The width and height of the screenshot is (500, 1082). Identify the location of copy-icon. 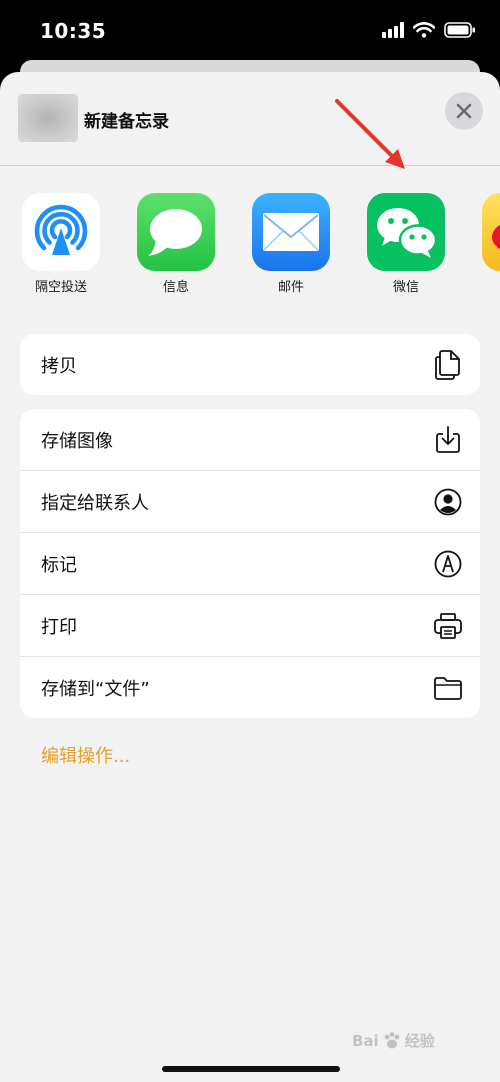
(448, 364).